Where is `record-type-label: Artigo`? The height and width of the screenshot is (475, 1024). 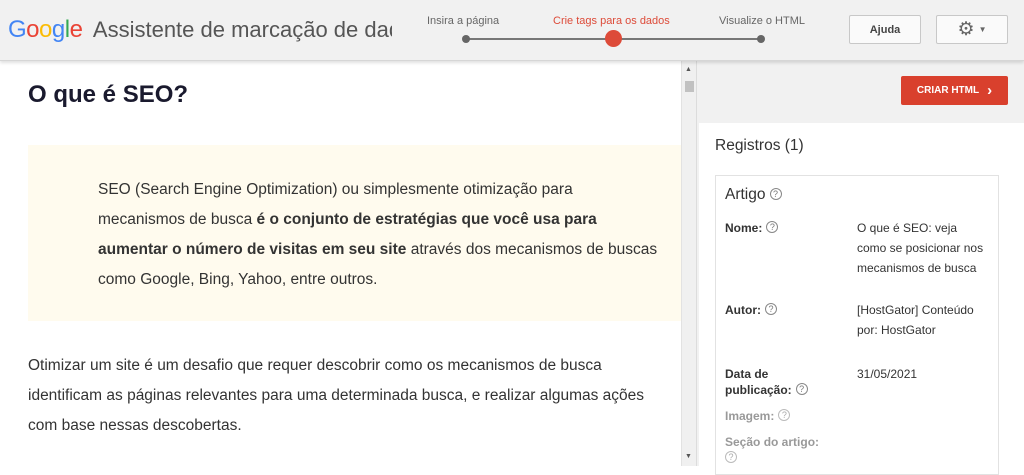
record-type-label: Artigo is located at coordinates (745, 194).